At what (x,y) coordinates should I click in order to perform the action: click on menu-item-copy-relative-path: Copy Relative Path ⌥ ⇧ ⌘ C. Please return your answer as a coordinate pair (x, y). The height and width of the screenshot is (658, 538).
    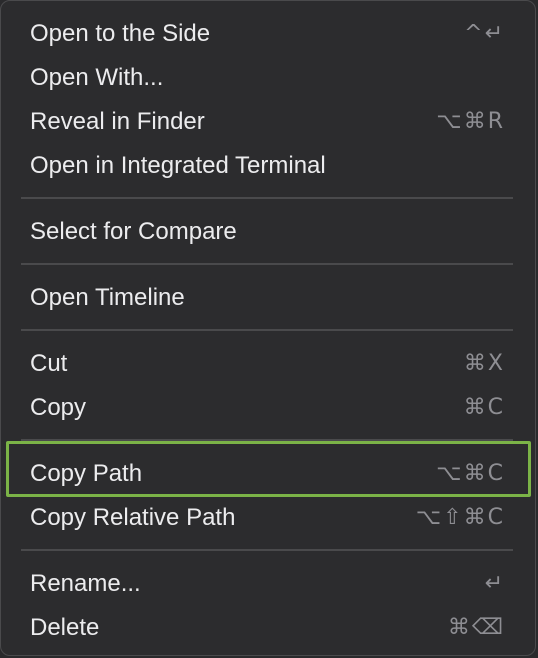
    Looking at the image, I should click on (269, 518).